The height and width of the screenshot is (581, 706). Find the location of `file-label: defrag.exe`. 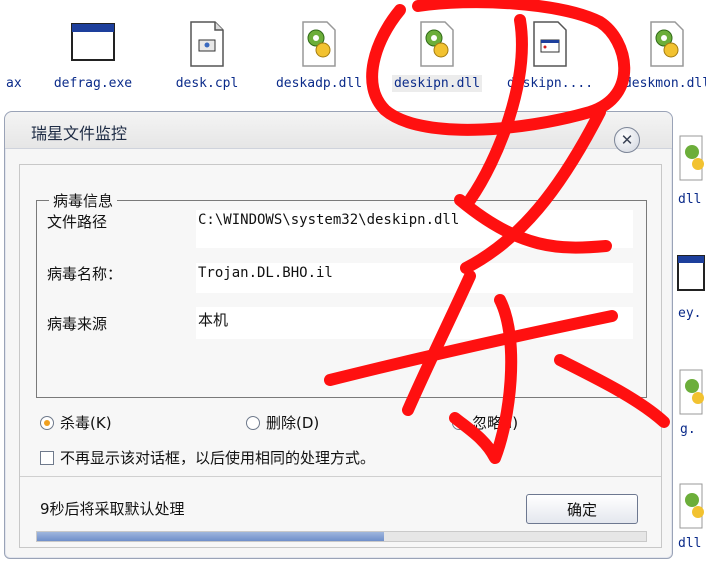

file-label: defrag.exe is located at coordinates (93, 83).